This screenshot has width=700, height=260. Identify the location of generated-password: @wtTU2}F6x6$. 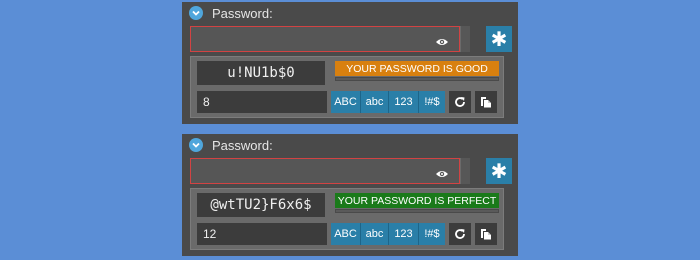
(261, 205).